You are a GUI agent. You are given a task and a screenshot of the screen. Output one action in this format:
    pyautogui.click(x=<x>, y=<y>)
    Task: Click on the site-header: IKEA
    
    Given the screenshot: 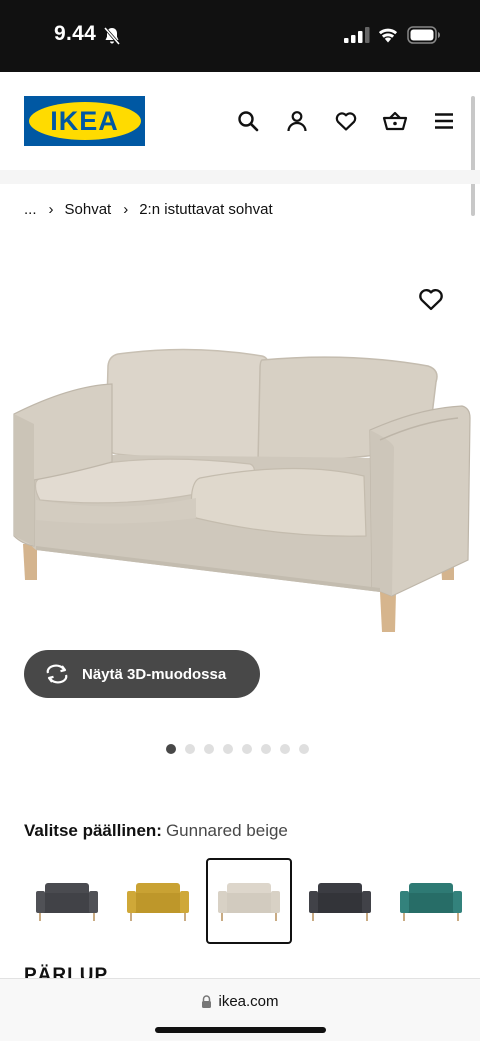 What is the action you would take?
    pyautogui.click(x=240, y=121)
    